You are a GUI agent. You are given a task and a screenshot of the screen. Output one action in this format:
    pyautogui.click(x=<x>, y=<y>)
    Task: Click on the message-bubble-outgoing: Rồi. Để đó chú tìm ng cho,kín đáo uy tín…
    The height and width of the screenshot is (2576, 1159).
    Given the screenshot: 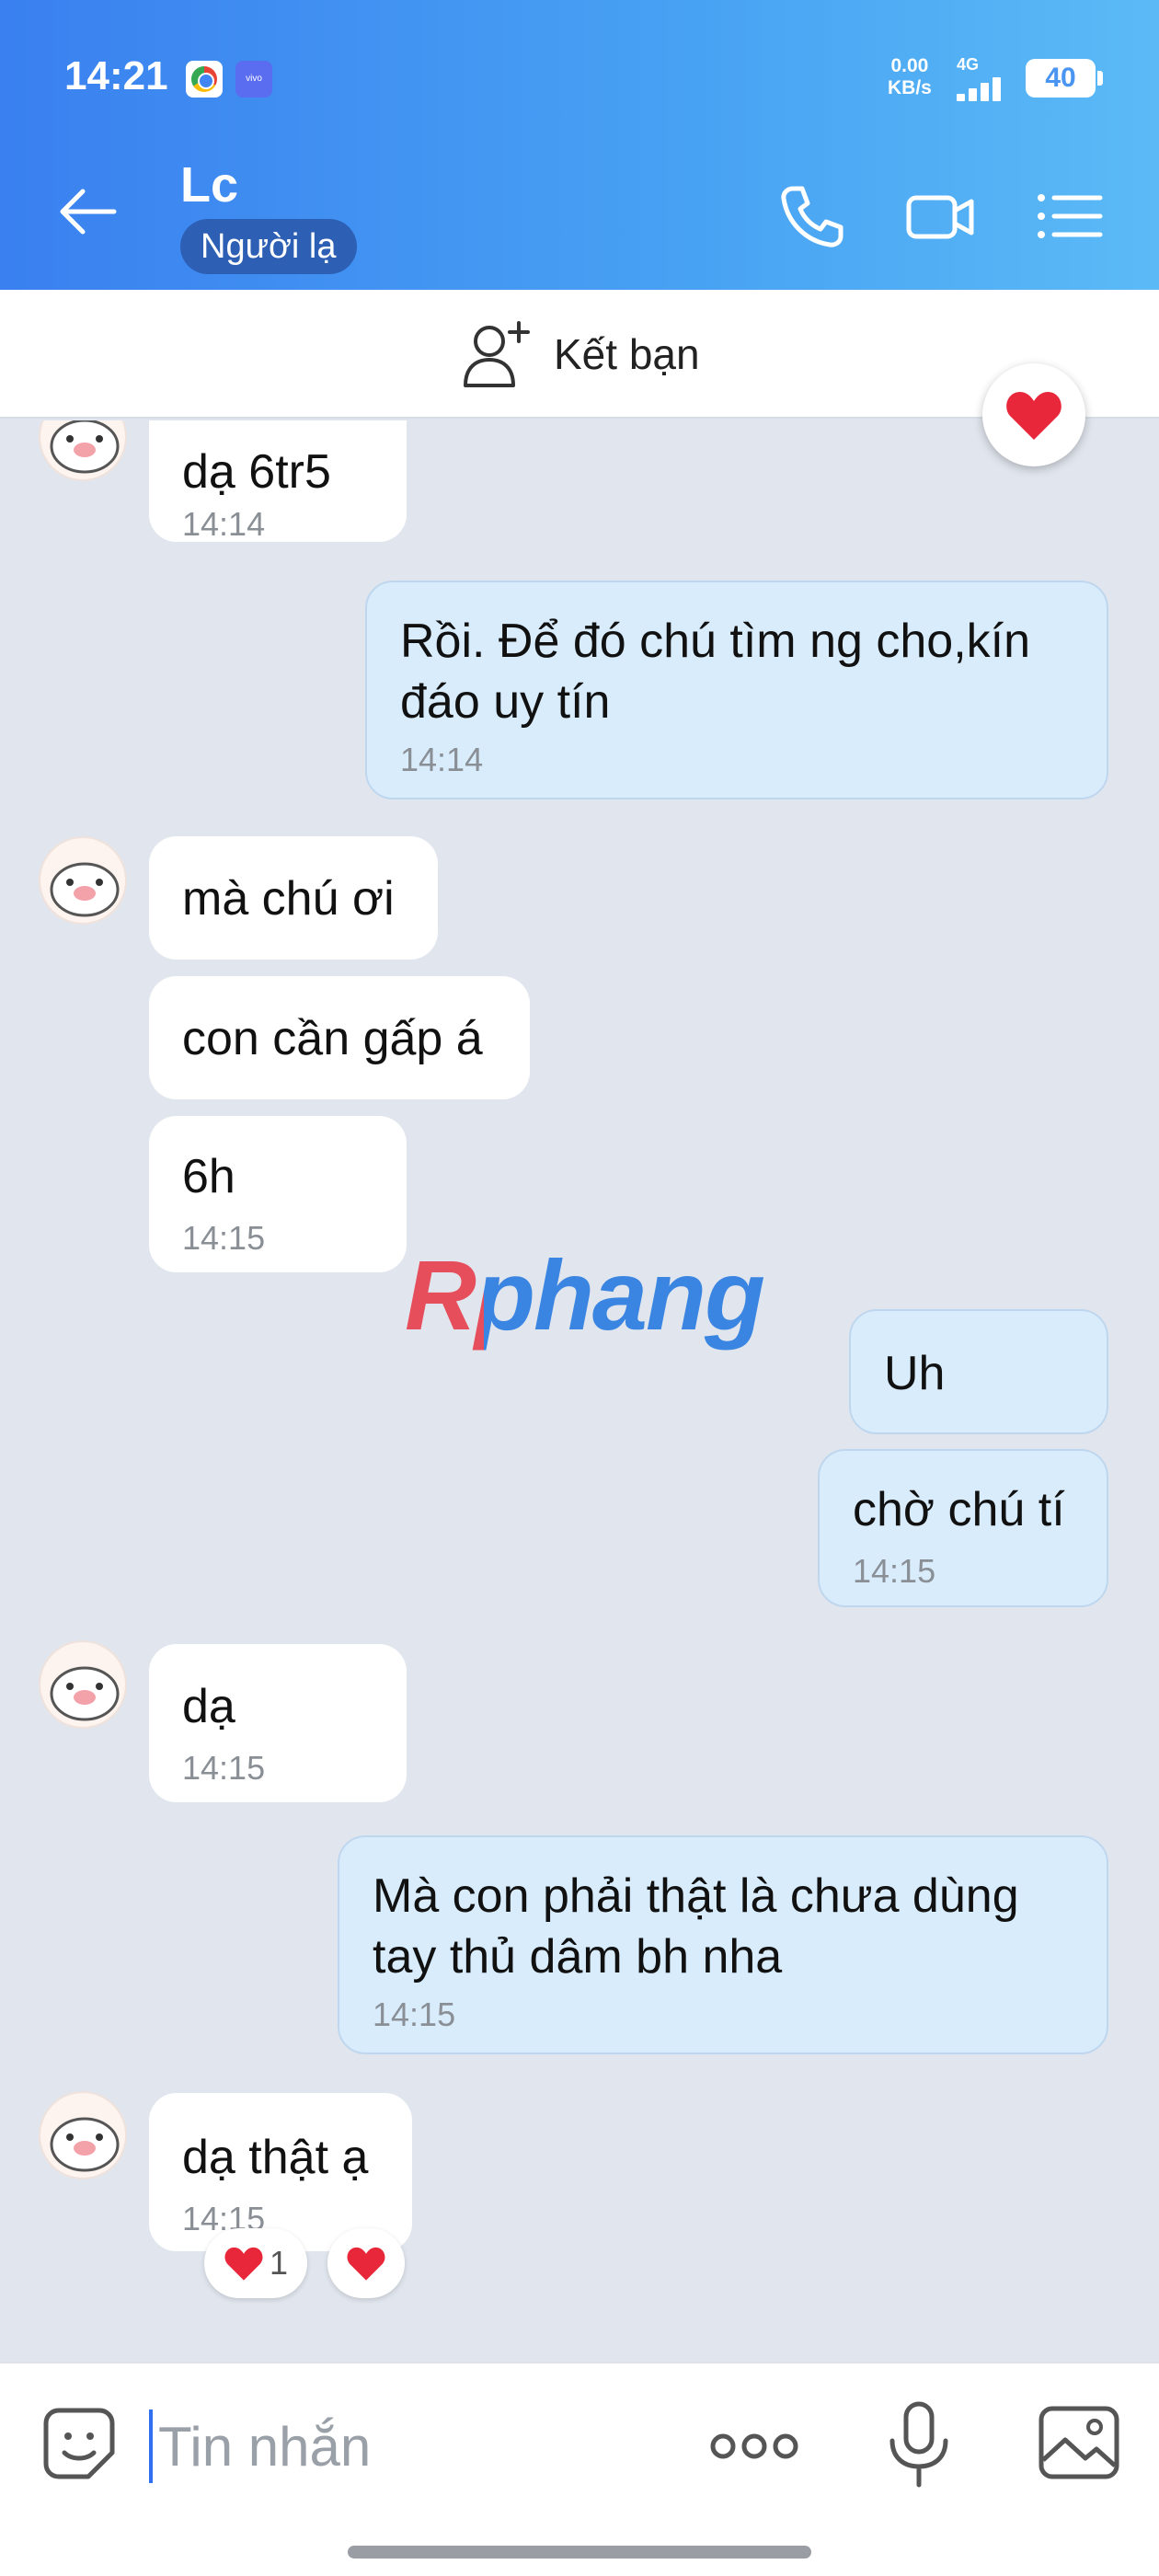 What is the action you would take?
    pyautogui.click(x=736, y=690)
    